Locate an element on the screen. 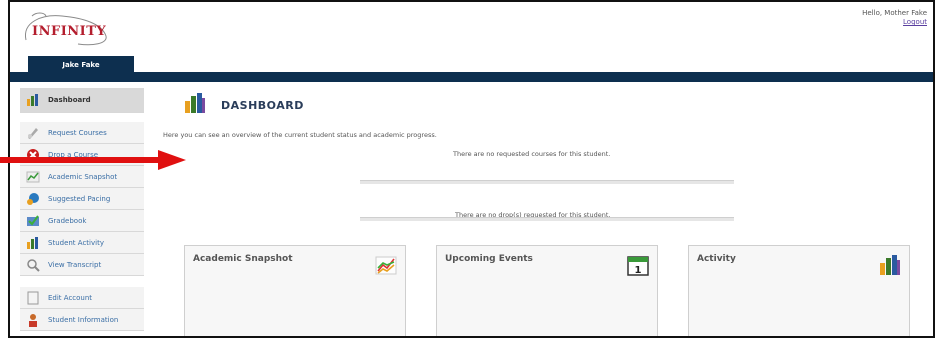 Image resolution: width=949 pixels, height=353 pixels. sidebar-item-label: Student Information is located at coordinates (83, 319).